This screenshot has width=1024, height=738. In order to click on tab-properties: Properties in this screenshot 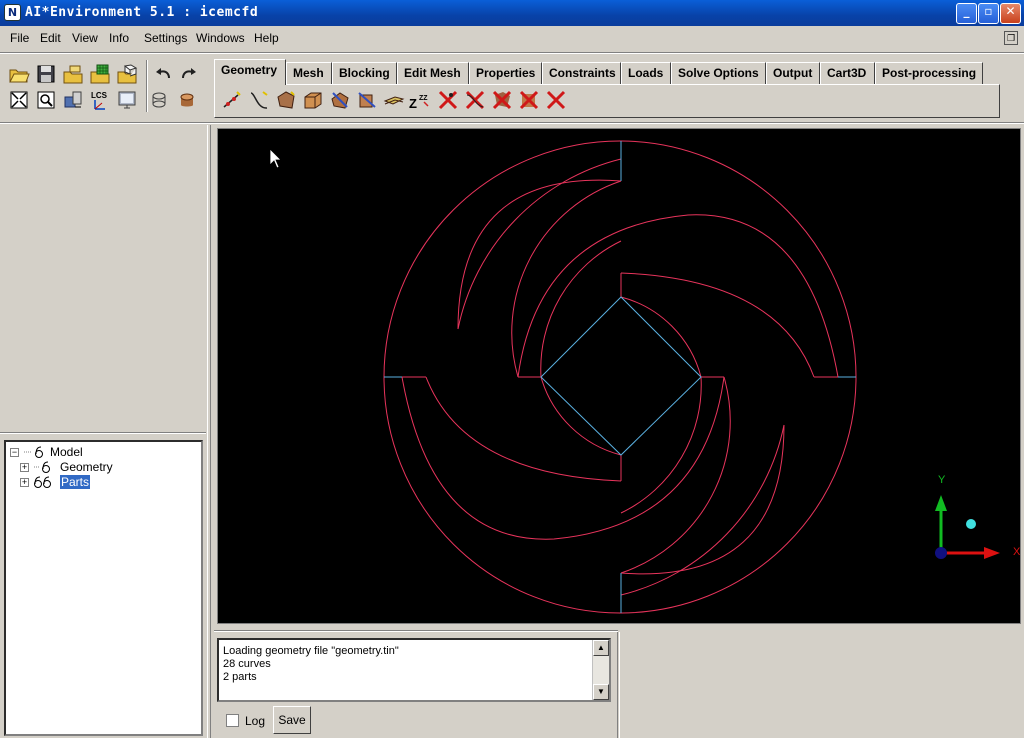, I will do `click(505, 73)`.